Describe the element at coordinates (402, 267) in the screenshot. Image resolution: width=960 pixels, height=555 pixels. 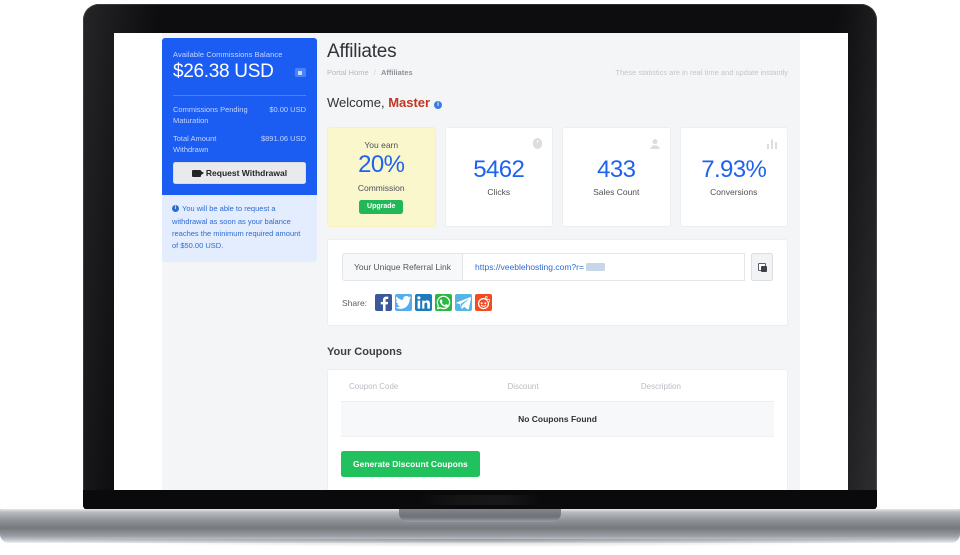
I see `referral-link-label: Your Unique Referral Link` at that location.